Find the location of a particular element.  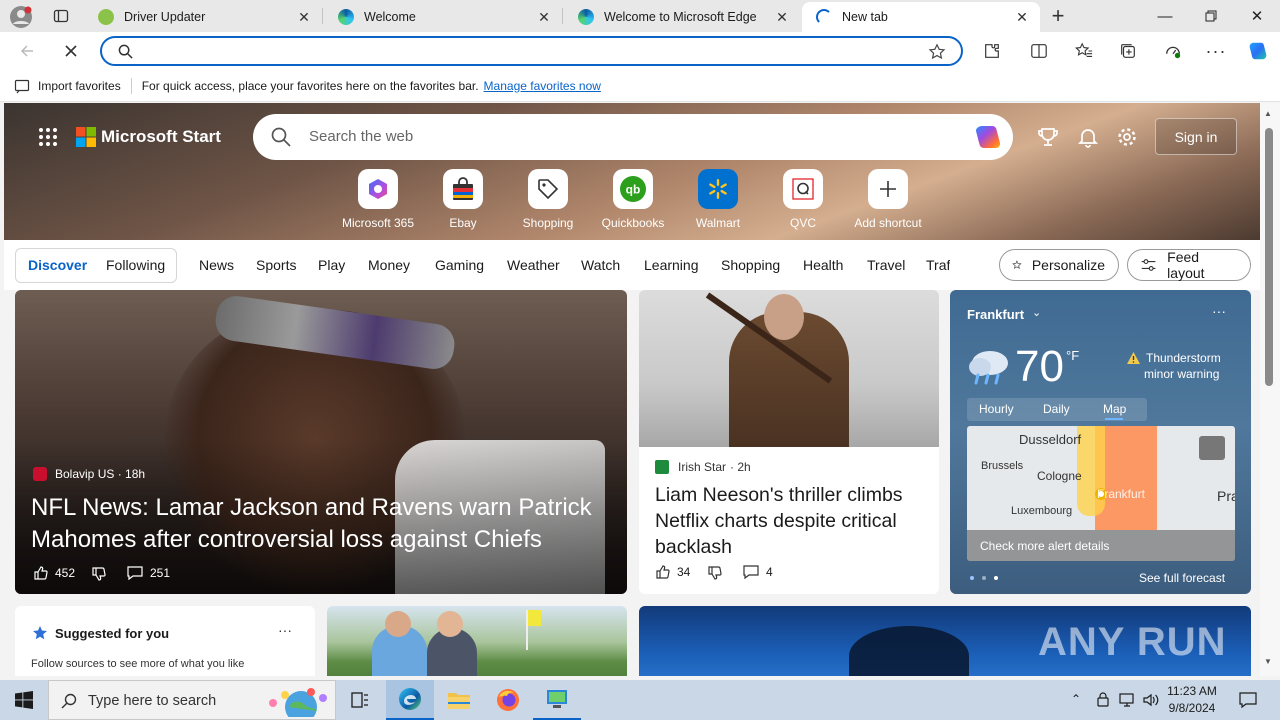

alert-title: Thunderstorm is located at coordinates (1183, 358).